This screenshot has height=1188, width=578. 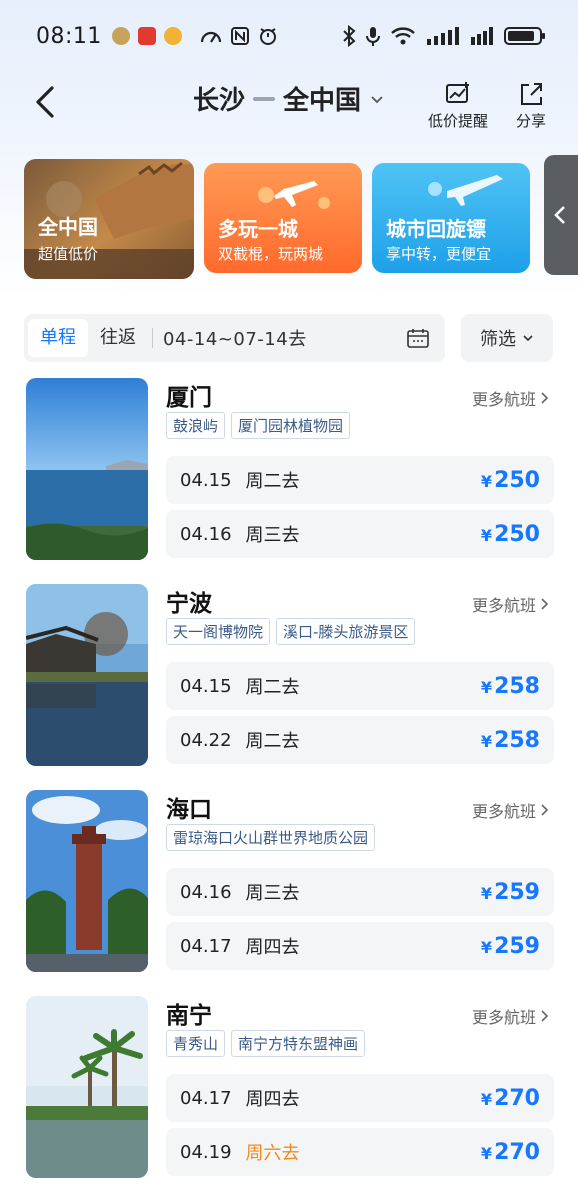 I want to click on attraction-tag: 厦门园林植物园, so click(x=291, y=425).